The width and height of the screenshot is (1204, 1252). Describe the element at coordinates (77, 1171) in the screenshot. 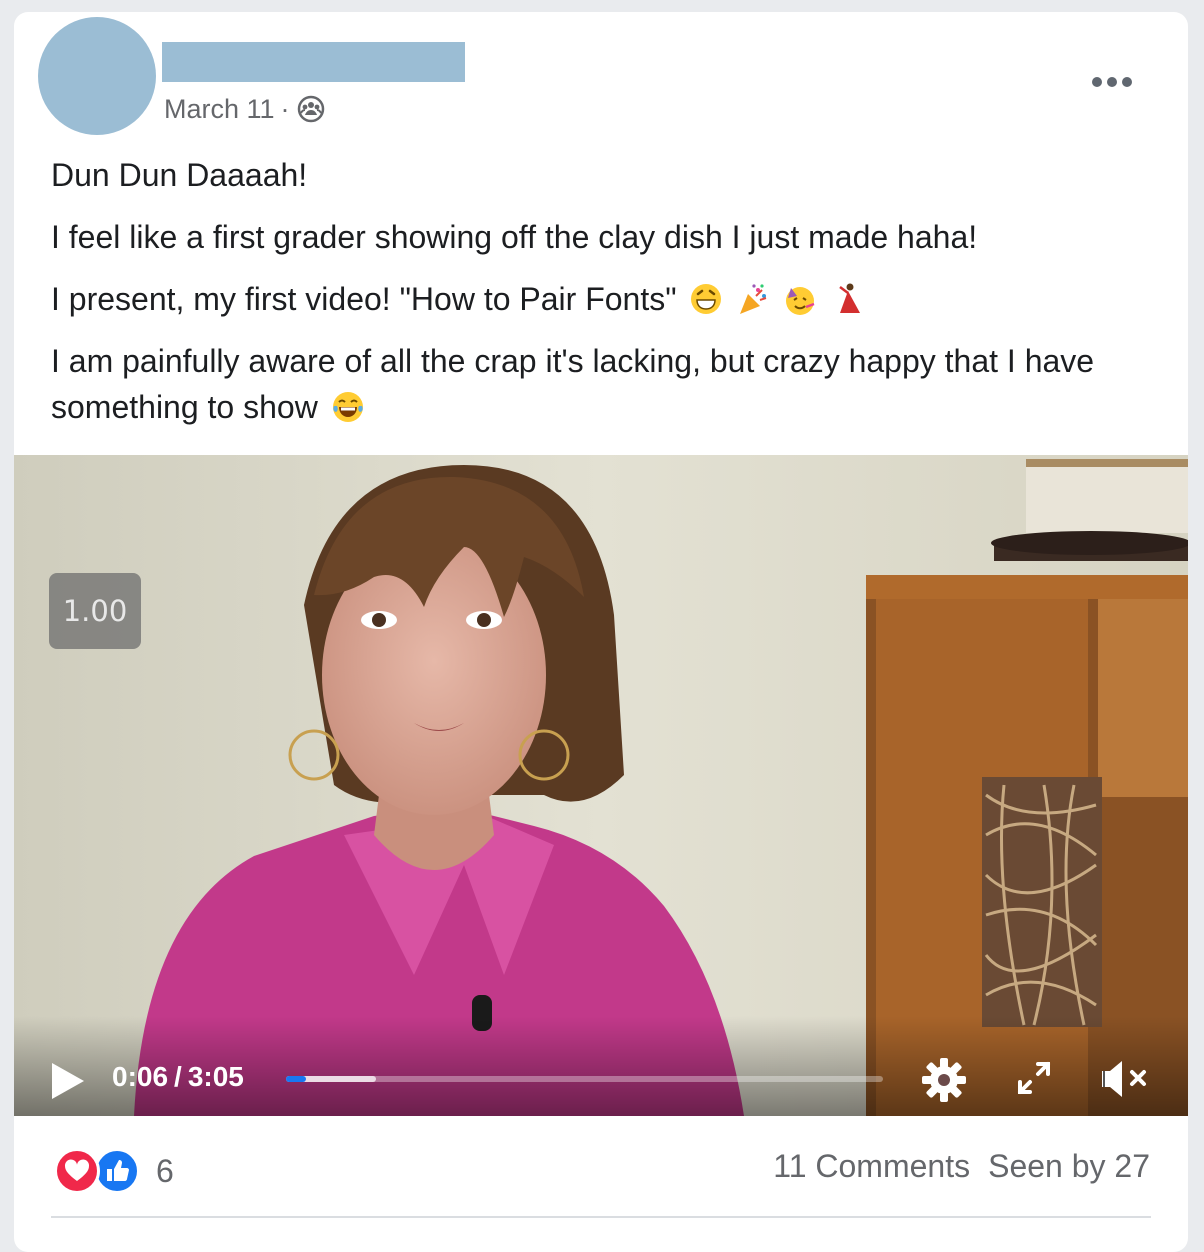

I see `love-reaction-icon` at that location.